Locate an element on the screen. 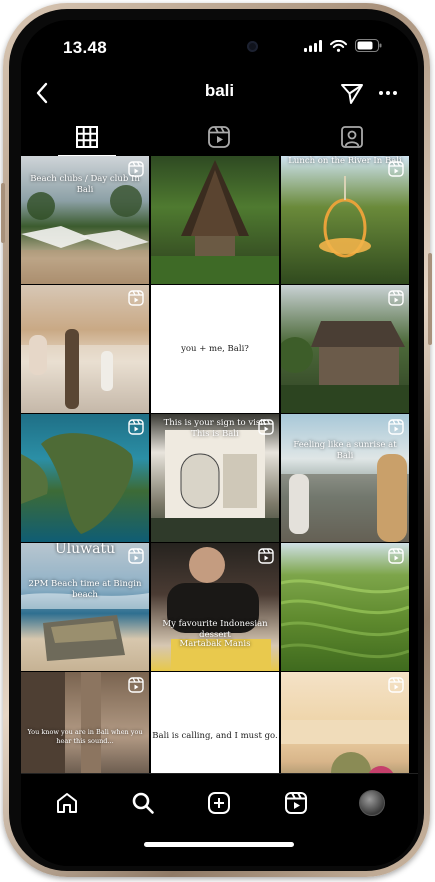 Image resolution: width=435 pixels, height=882 pixels. nav-reels is located at coordinates (296, 803).